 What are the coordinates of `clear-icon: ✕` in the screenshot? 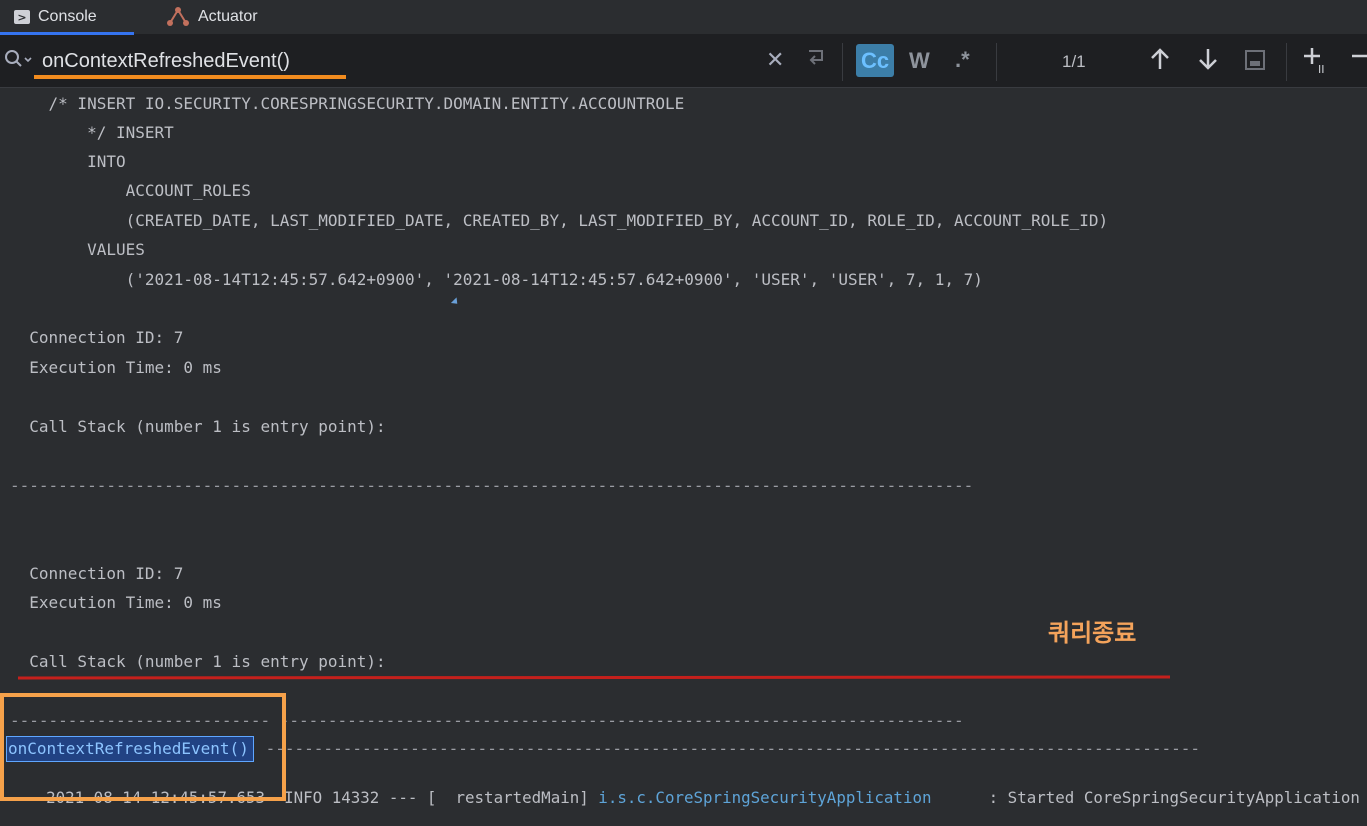 It's located at (775, 60).